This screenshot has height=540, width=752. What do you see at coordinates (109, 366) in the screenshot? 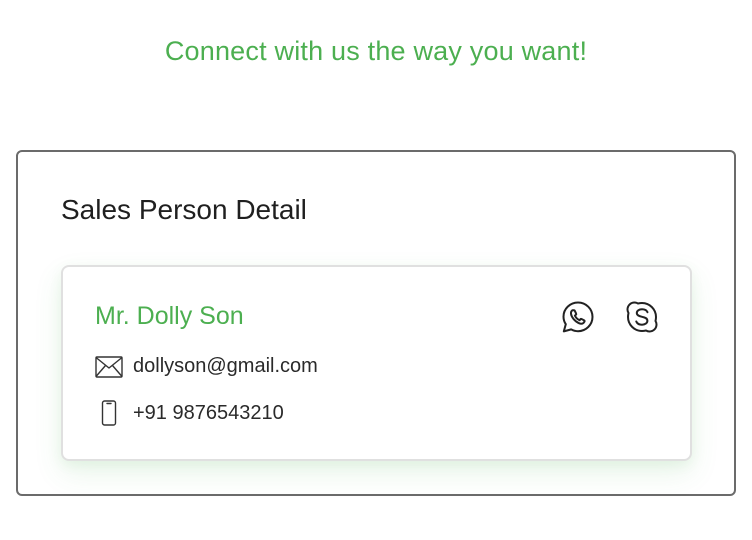
I see `envelope-icon` at bounding box center [109, 366].